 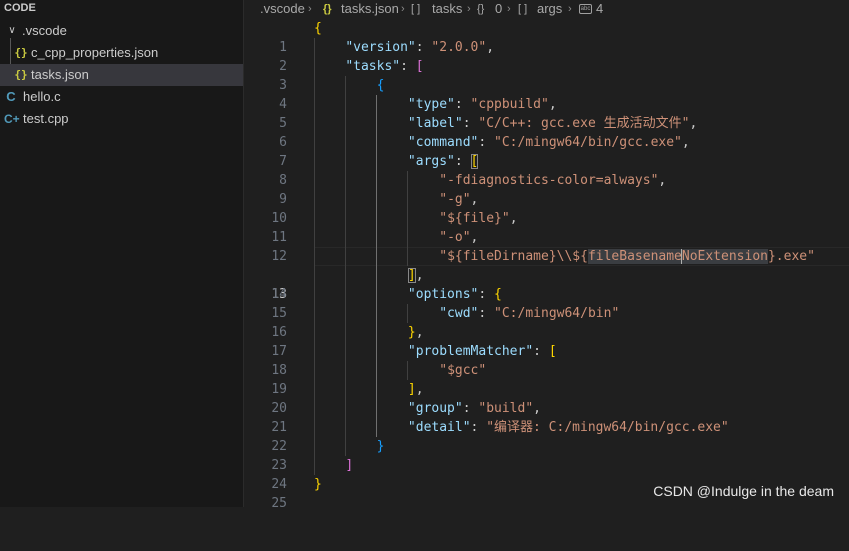 What do you see at coordinates (121, 8) in the screenshot?
I see `explorer-header: CODE` at bounding box center [121, 8].